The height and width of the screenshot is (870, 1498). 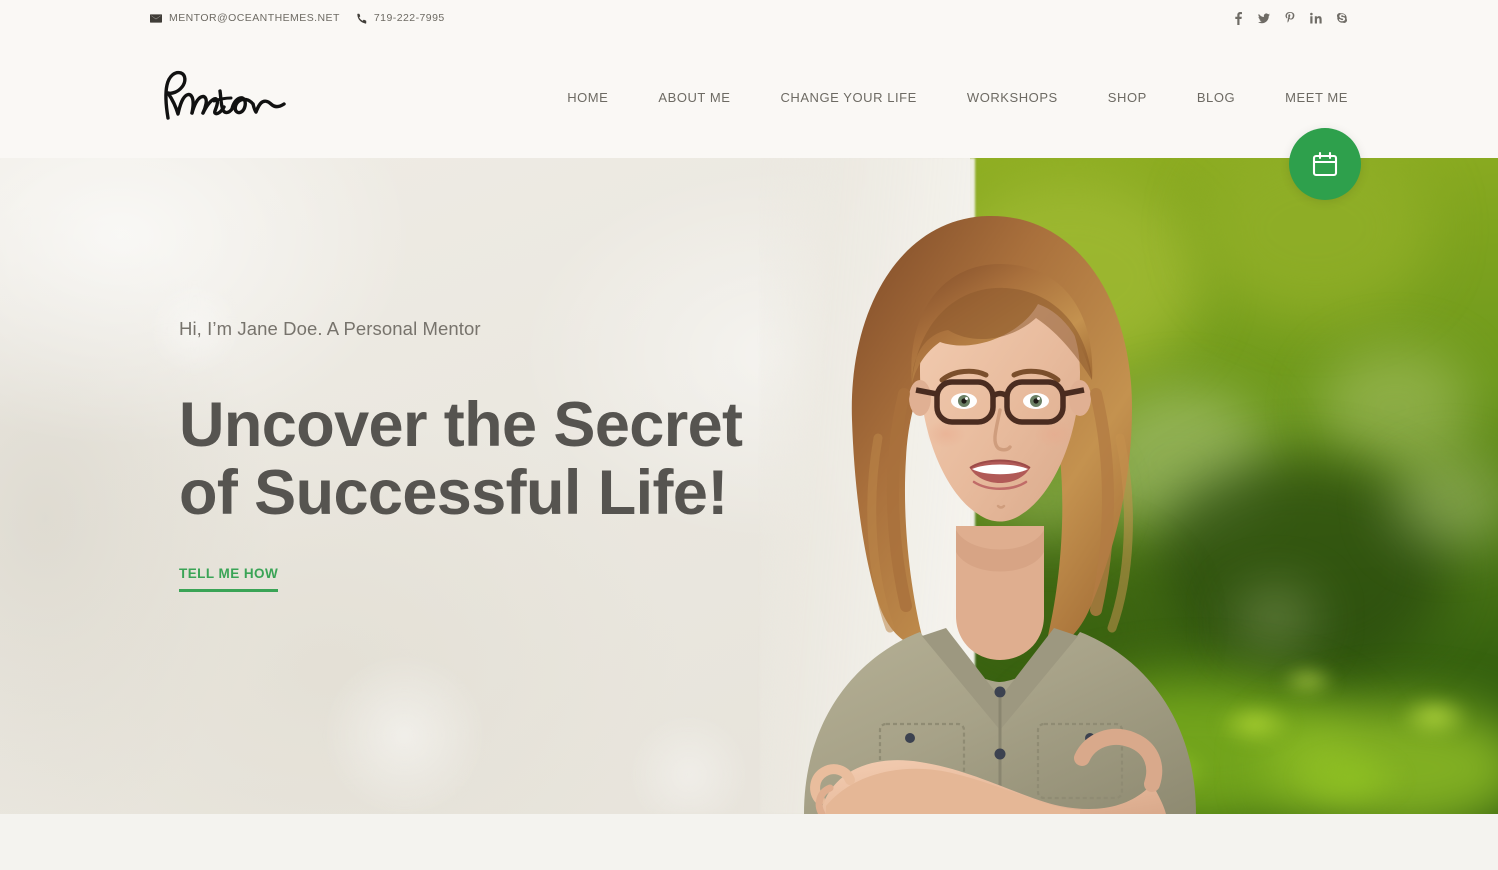 What do you see at coordinates (1012, 97) in the screenshot?
I see `nav-item-workshops: WORKSHOPS` at bounding box center [1012, 97].